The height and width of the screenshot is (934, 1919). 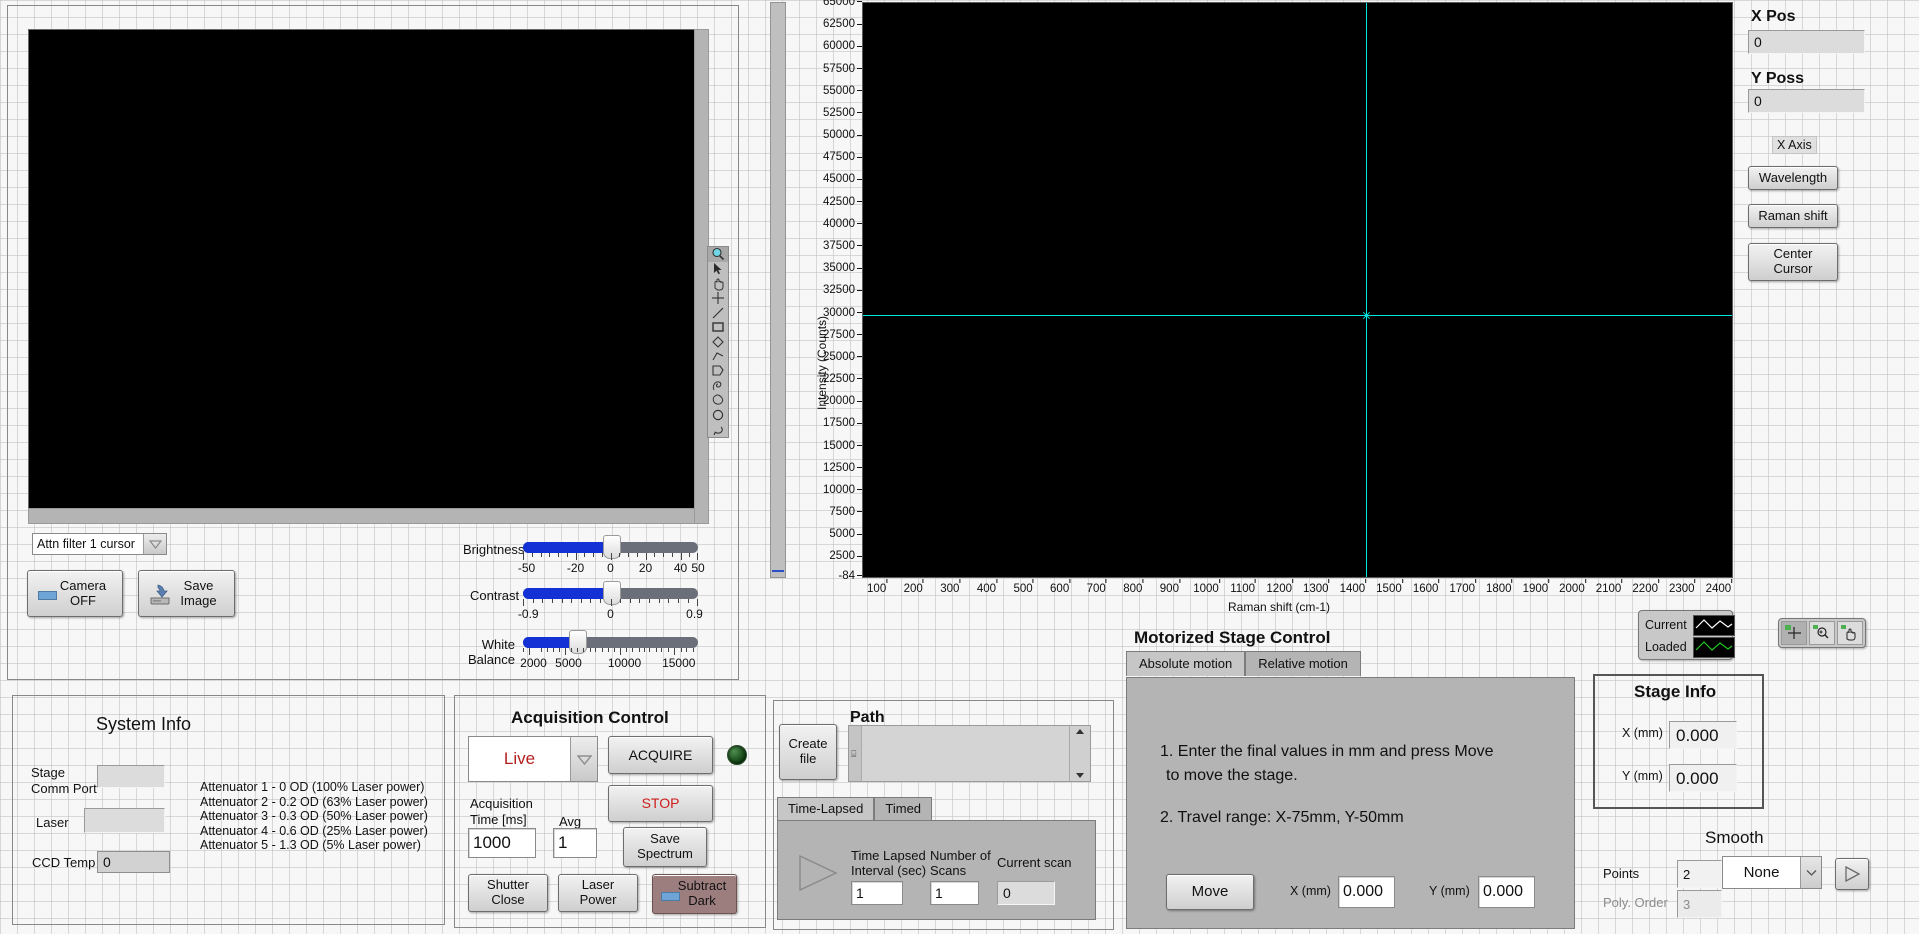 I want to click on smooth-method-dropdown: None, so click(x=1772, y=872).